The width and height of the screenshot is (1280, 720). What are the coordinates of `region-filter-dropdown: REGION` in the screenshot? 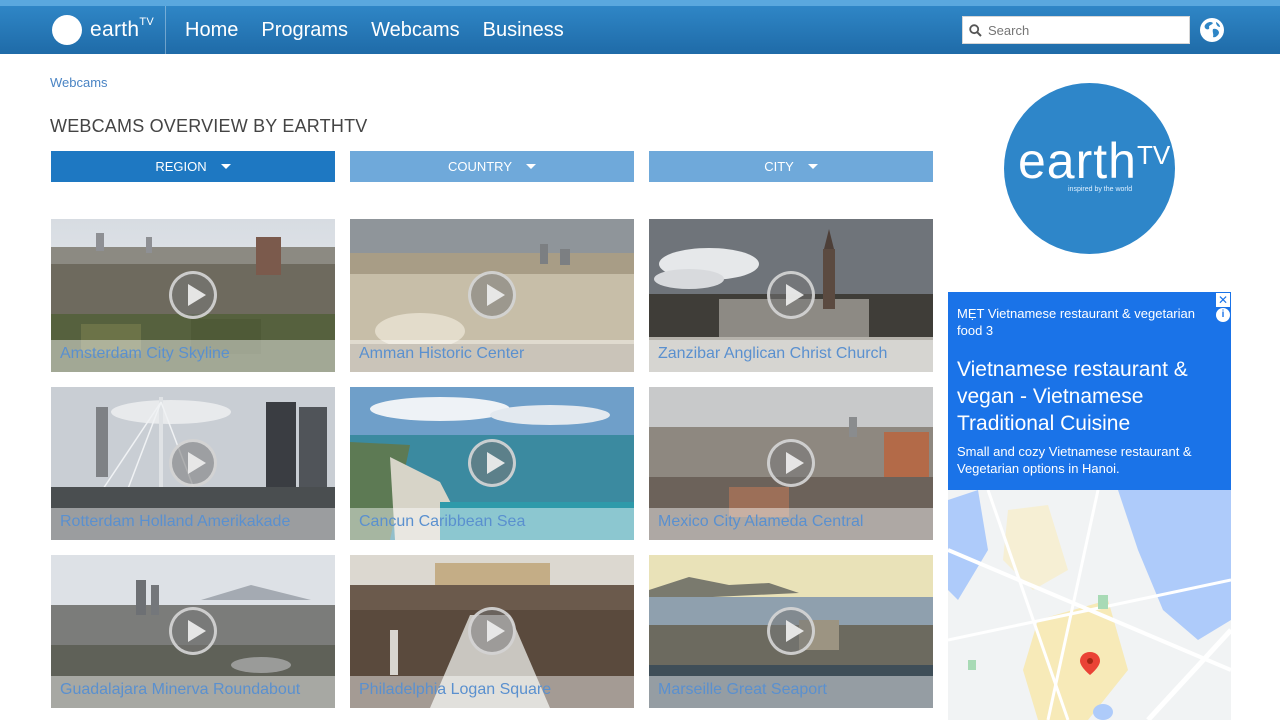 It's located at (193, 166).